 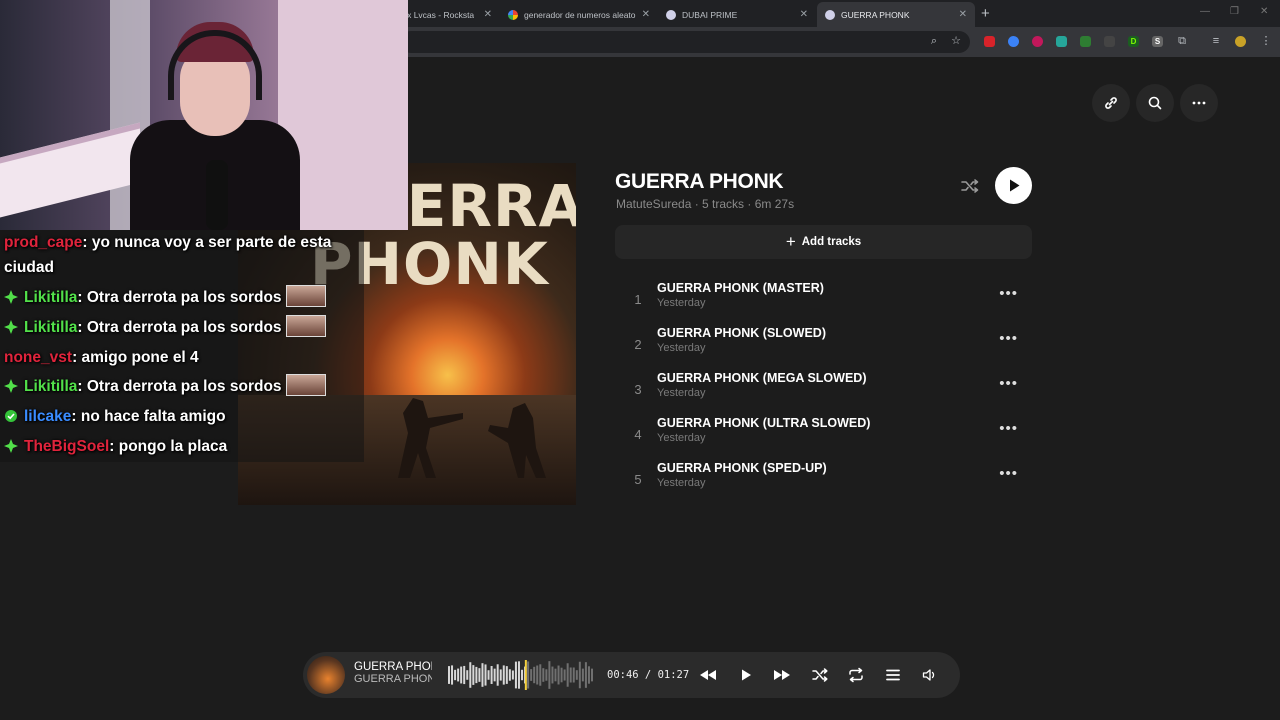 I want to click on add-tracks-button: + Add tracks, so click(x=823, y=242).